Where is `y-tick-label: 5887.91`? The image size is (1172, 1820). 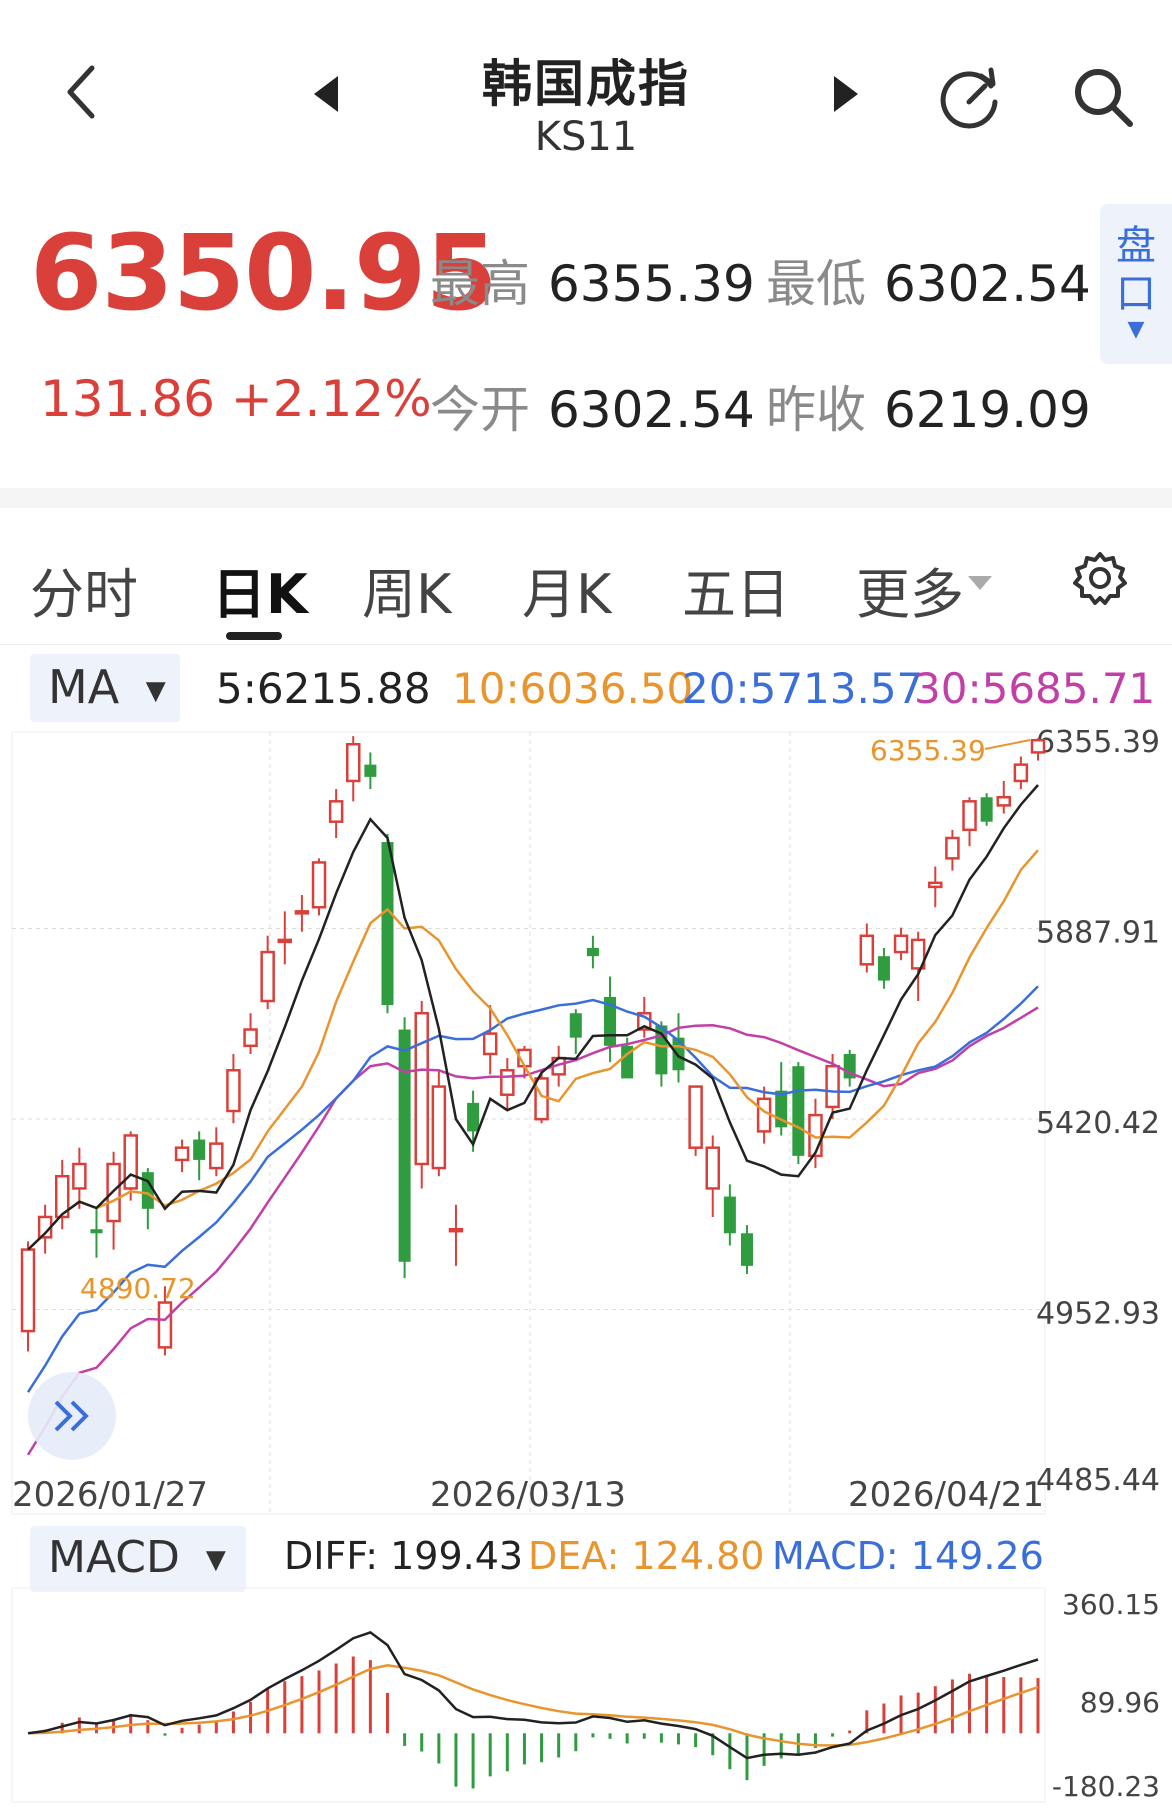 y-tick-label: 5887.91 is located at coordinates (1098, 932).